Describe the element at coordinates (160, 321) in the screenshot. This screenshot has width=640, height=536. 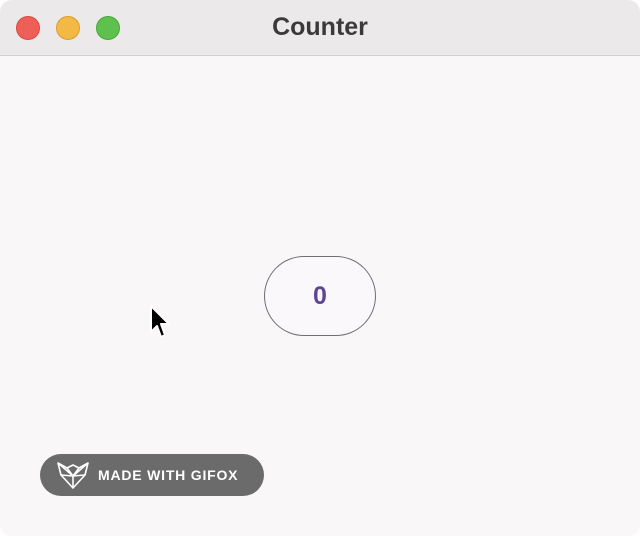
I see `mouse-pointer-icon` at that location.